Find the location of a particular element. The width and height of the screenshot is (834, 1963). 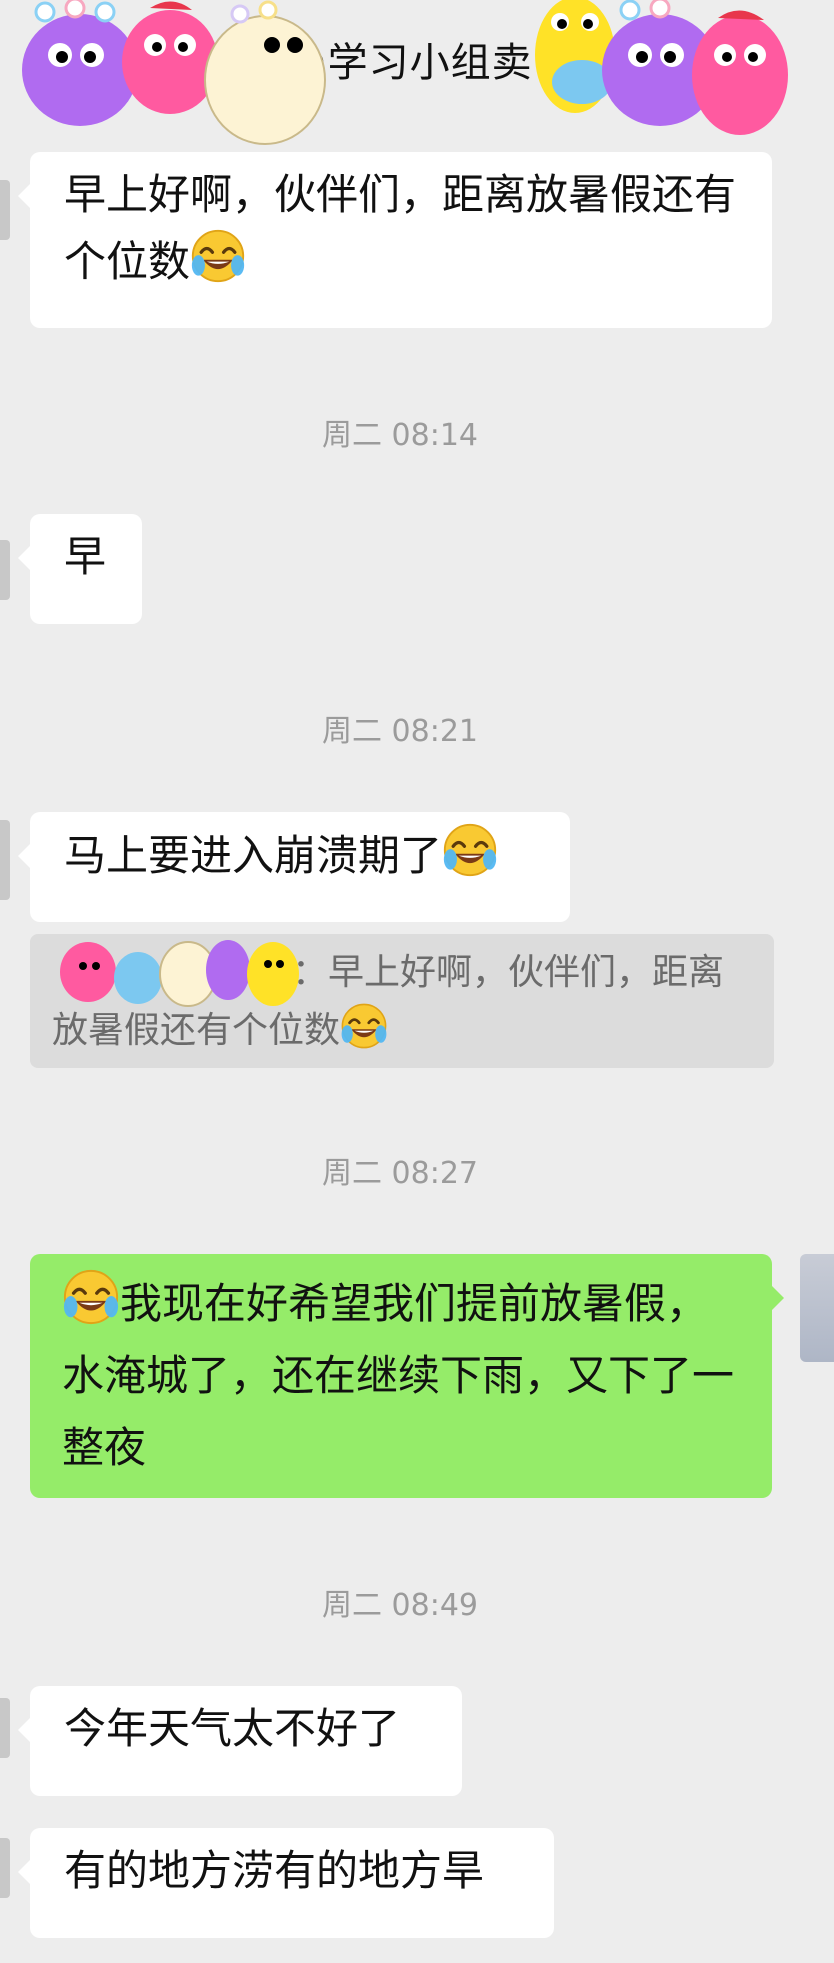

self-message-bubble: 我现在好希望我们提前放暑假，水淹城了，还在继续下雨，又下了一整夜 is located at coordinates (407, 1376).